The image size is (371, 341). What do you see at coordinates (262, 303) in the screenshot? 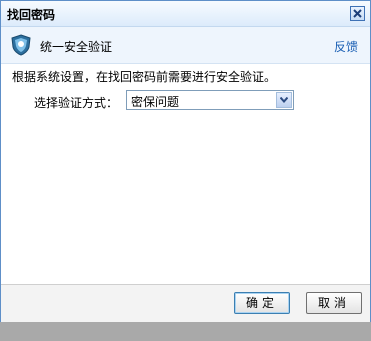
I see `ok-button: 确定` at bounding box center [262, 303].